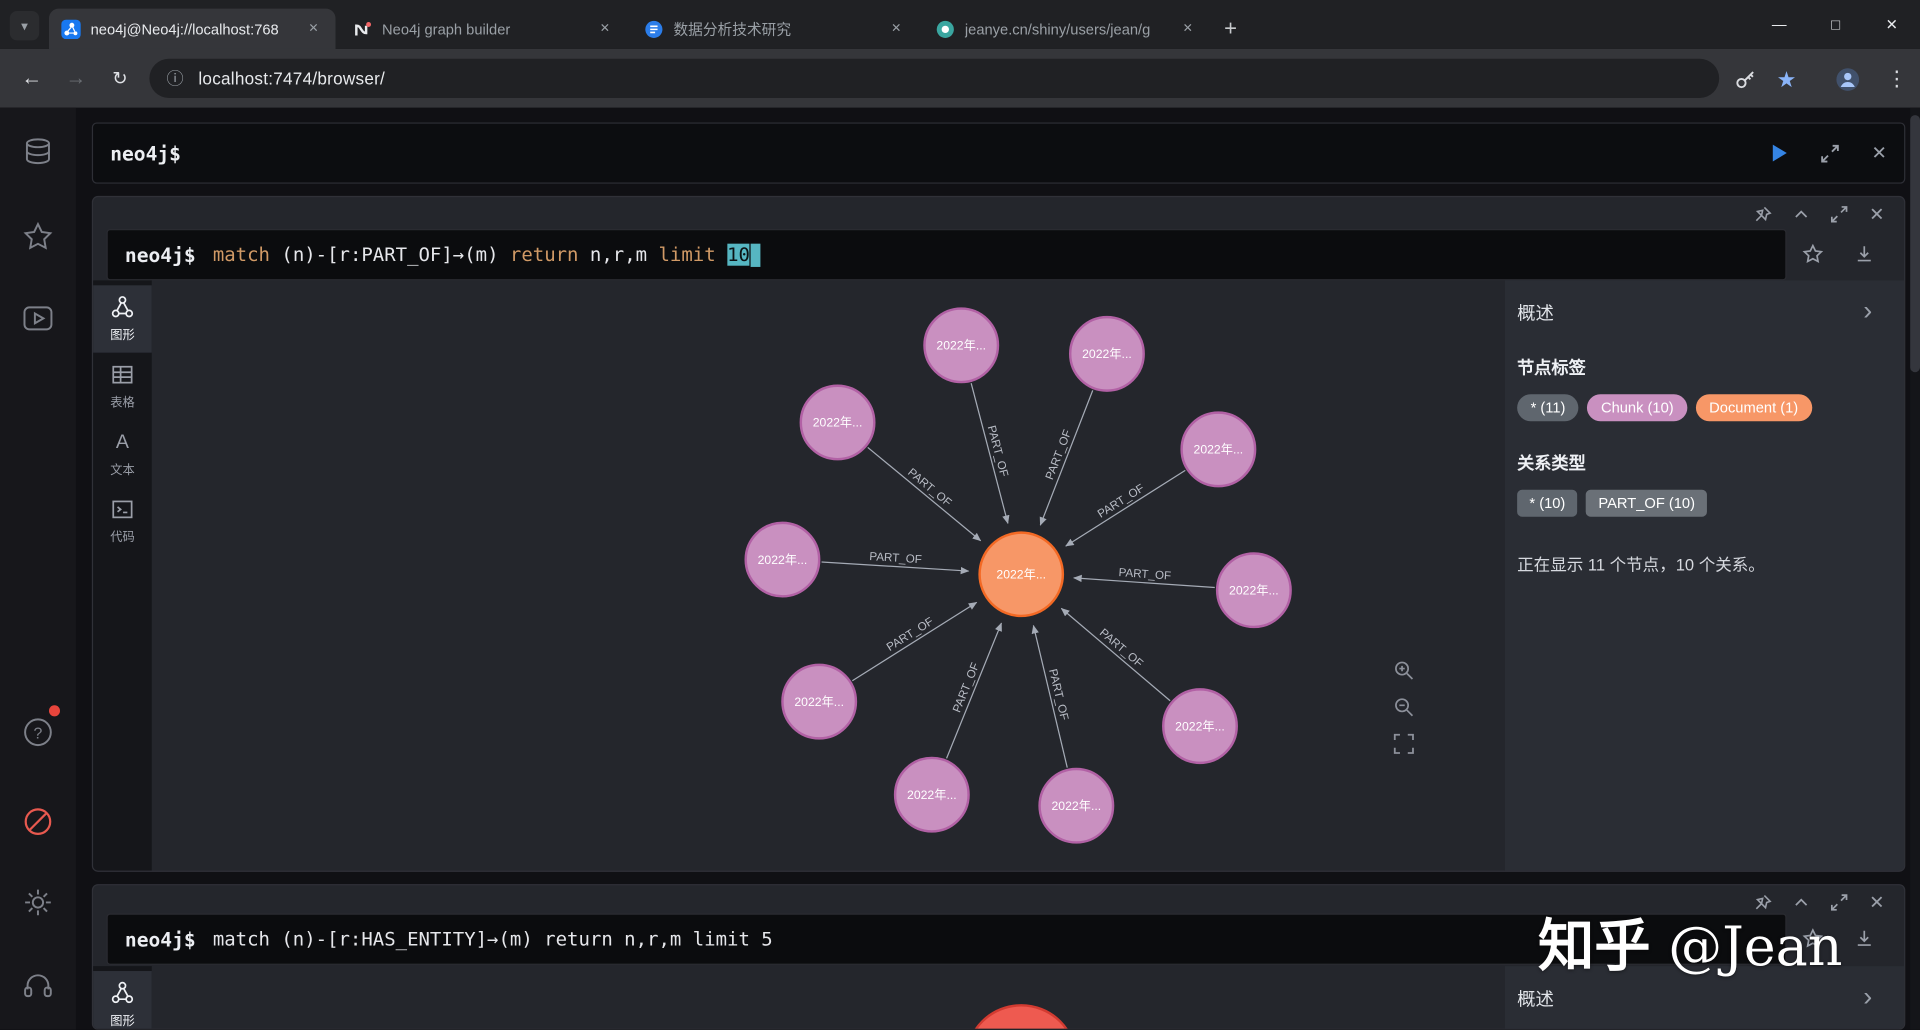 Image resolution: width=1920 pixels, height=1030 pixels. I want to click on tab-title: 数据分析技术研究, so click(732, 29).